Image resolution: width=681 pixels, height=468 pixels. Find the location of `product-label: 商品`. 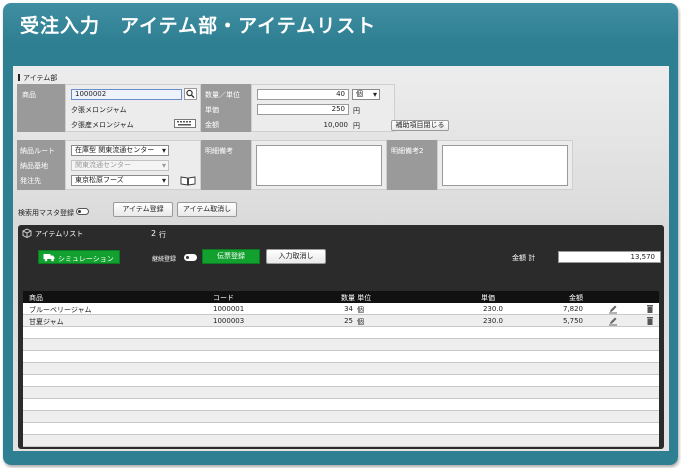

product-label: 商品 is located at coordinates (29, 95).